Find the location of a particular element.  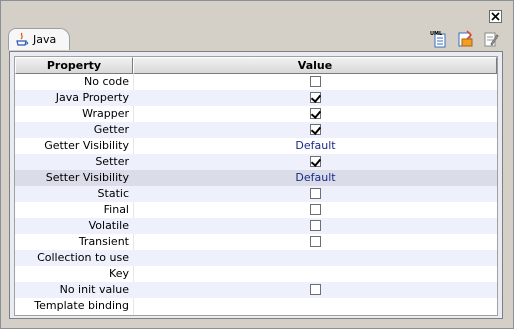

table-row: Getter Visibility Default is located at coordinates (256, 146).